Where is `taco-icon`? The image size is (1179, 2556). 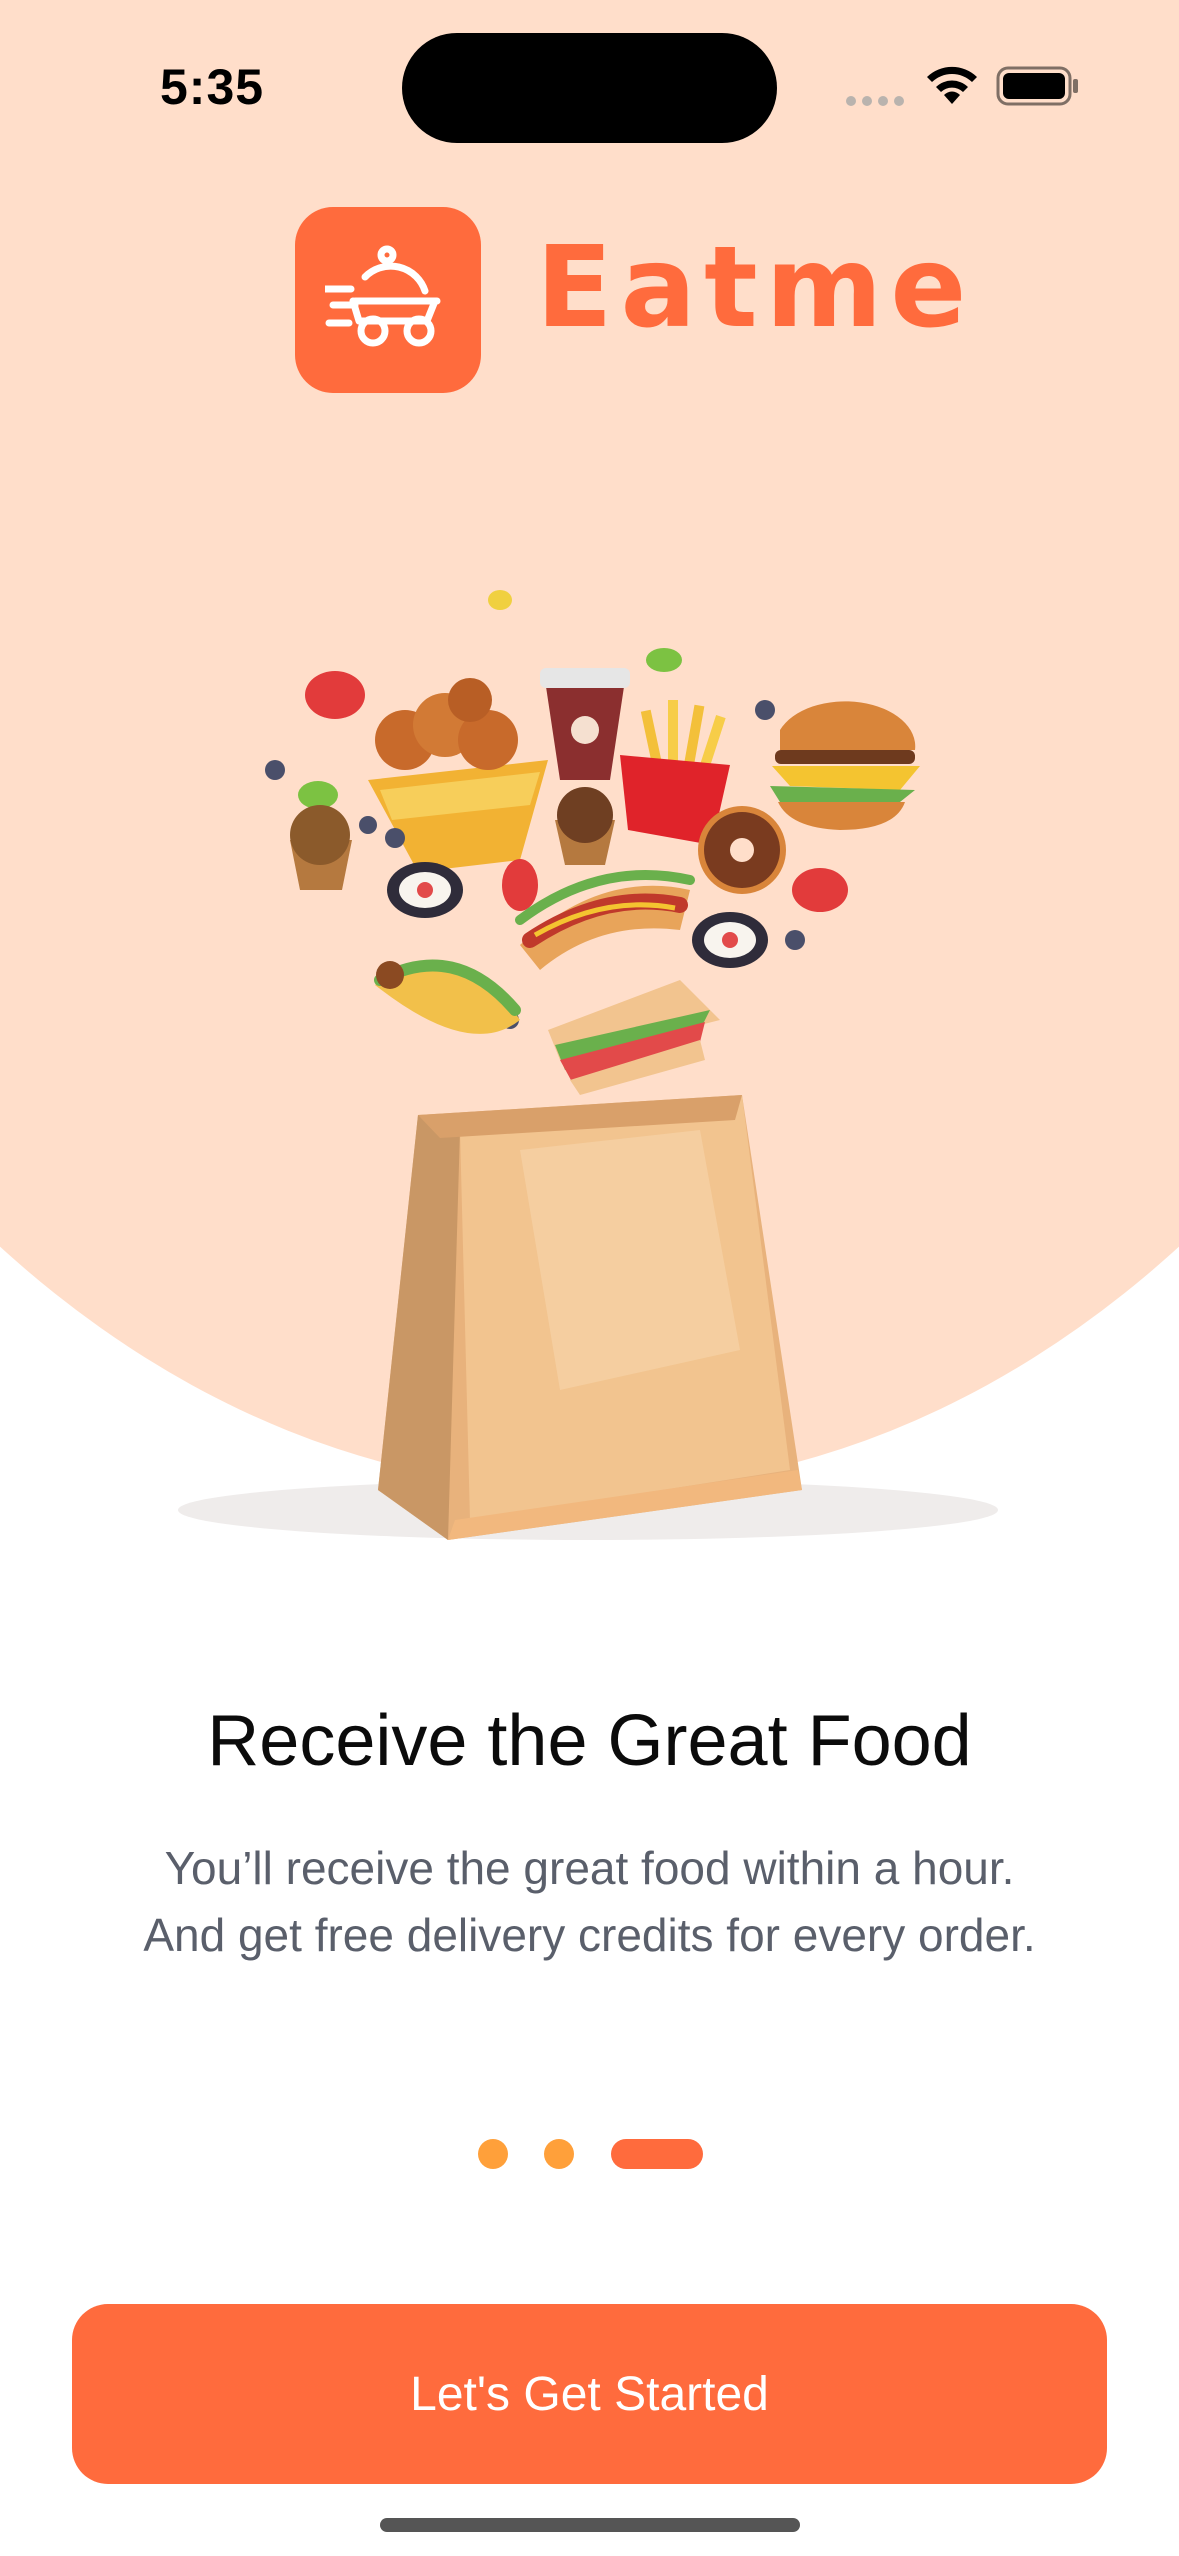
taco-icon is located at coordinates (447, 996).